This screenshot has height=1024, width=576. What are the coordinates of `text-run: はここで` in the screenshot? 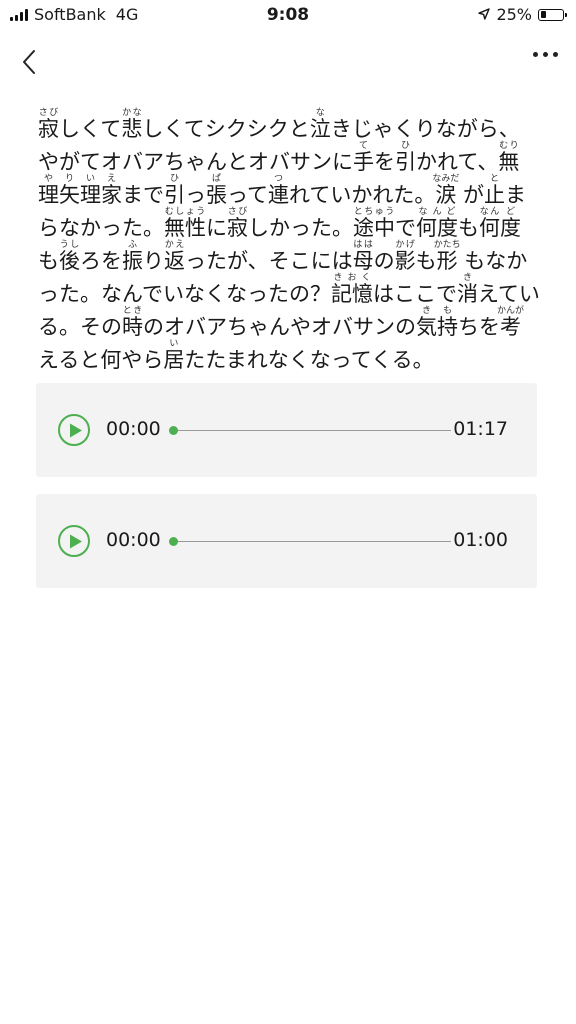 It's located at (414, 294).